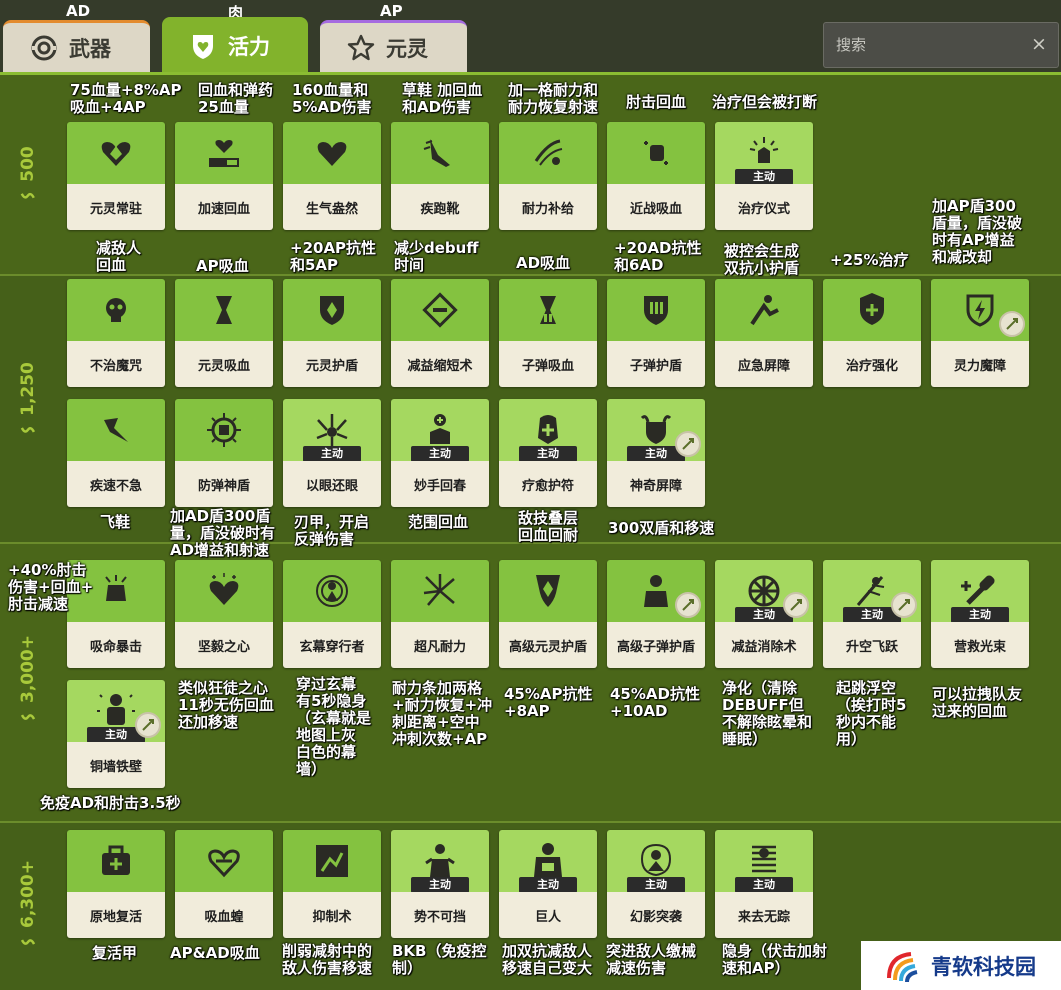  What do you see at coordinates (235, 46) in the screenshot?
I see `tab-vitality: 活力` at bounding box center [235, 46].